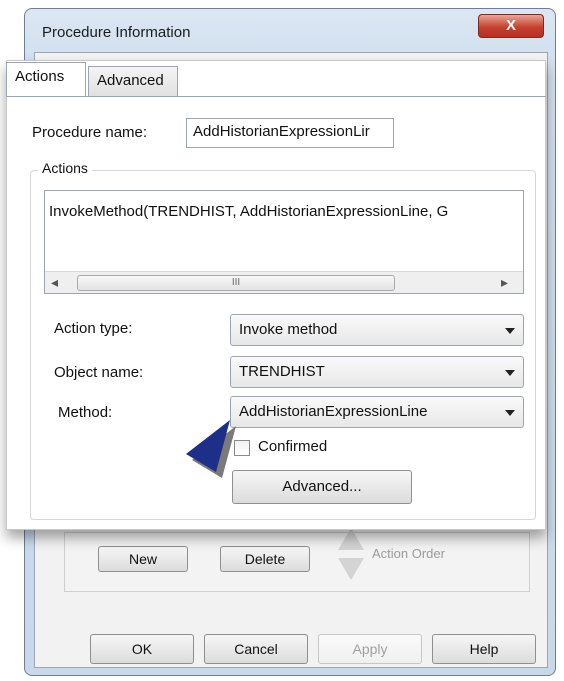 The height and width of the screenshot is (681, 564). I want to click on action-type-value: Invoke method, so click(288, 329).